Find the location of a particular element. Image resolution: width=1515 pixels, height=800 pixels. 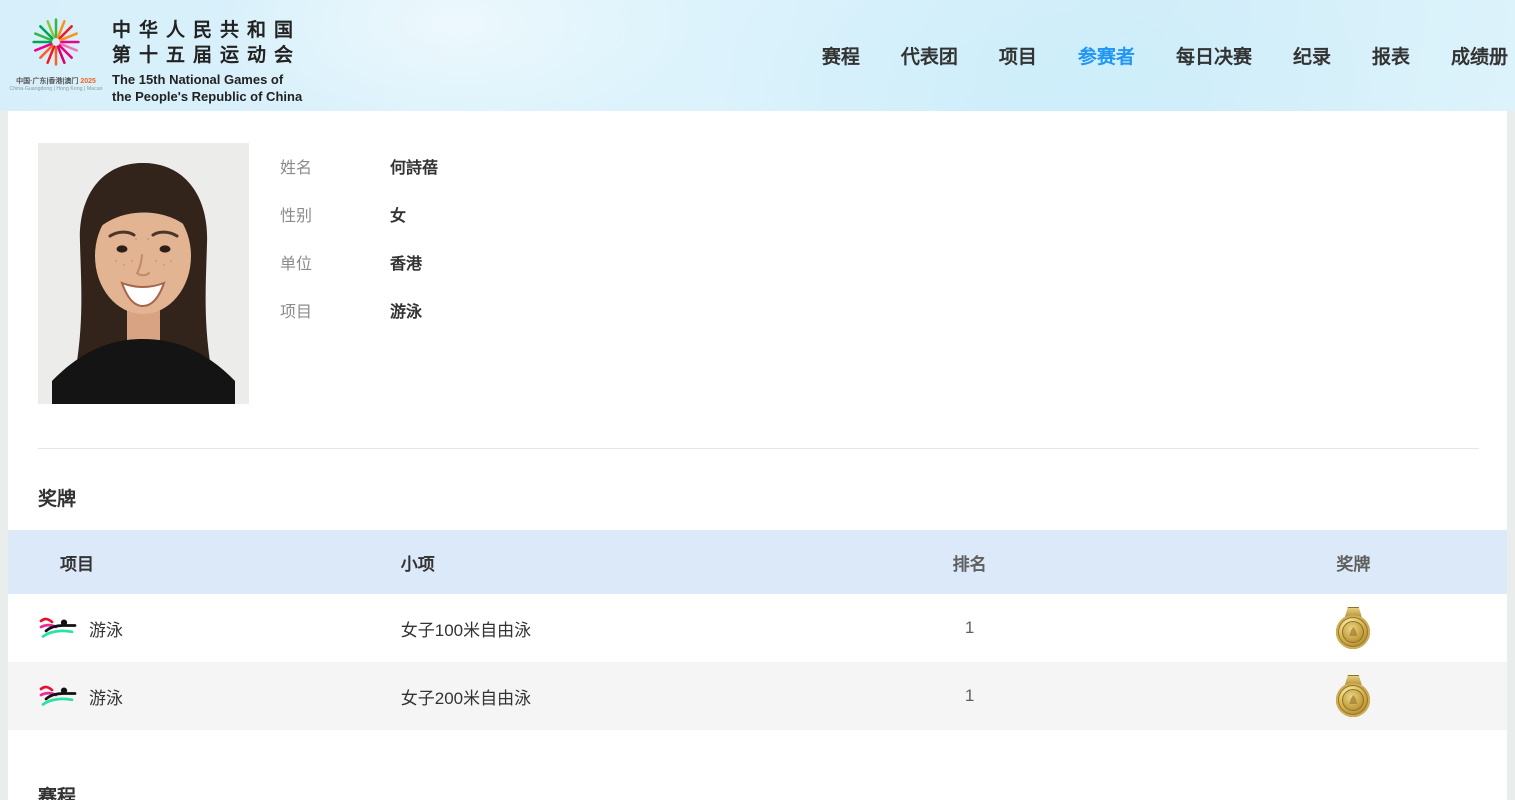

medals-heading: 奖牌 is located at coordinates (57, 499).